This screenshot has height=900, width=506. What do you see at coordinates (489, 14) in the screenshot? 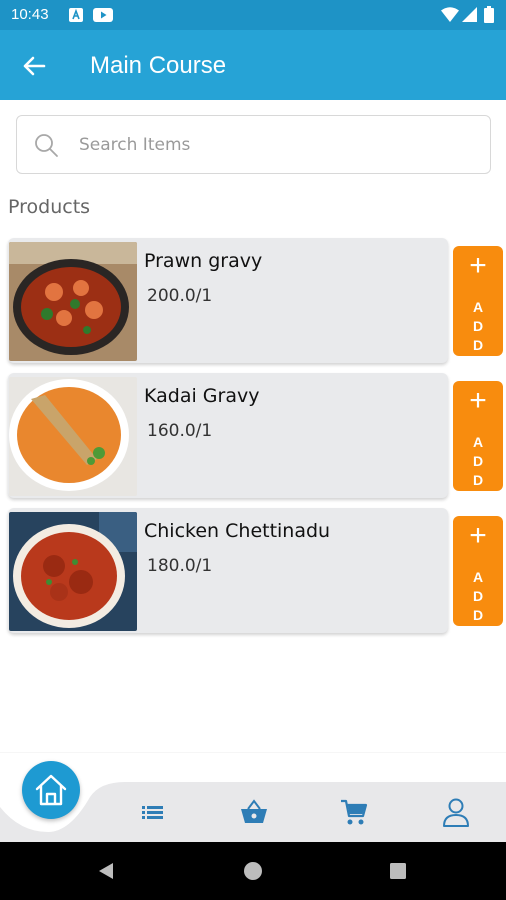
I see `battery-icon` at bounding box center [489, 14].